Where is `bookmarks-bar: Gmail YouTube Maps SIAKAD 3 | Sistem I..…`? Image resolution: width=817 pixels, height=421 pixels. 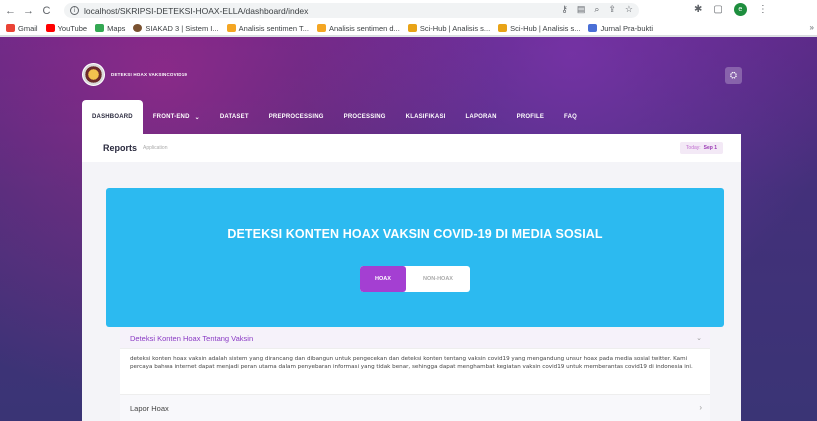 bookmarks-bar: Gmail YouTube Maps SIAKAD 3 | Sistem I..… is located at coordinates (408, 28).